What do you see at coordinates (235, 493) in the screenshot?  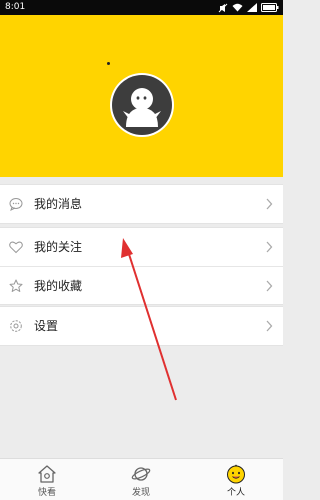 I see `tab-label-personal: 个人` at bounding box center [235, 493].